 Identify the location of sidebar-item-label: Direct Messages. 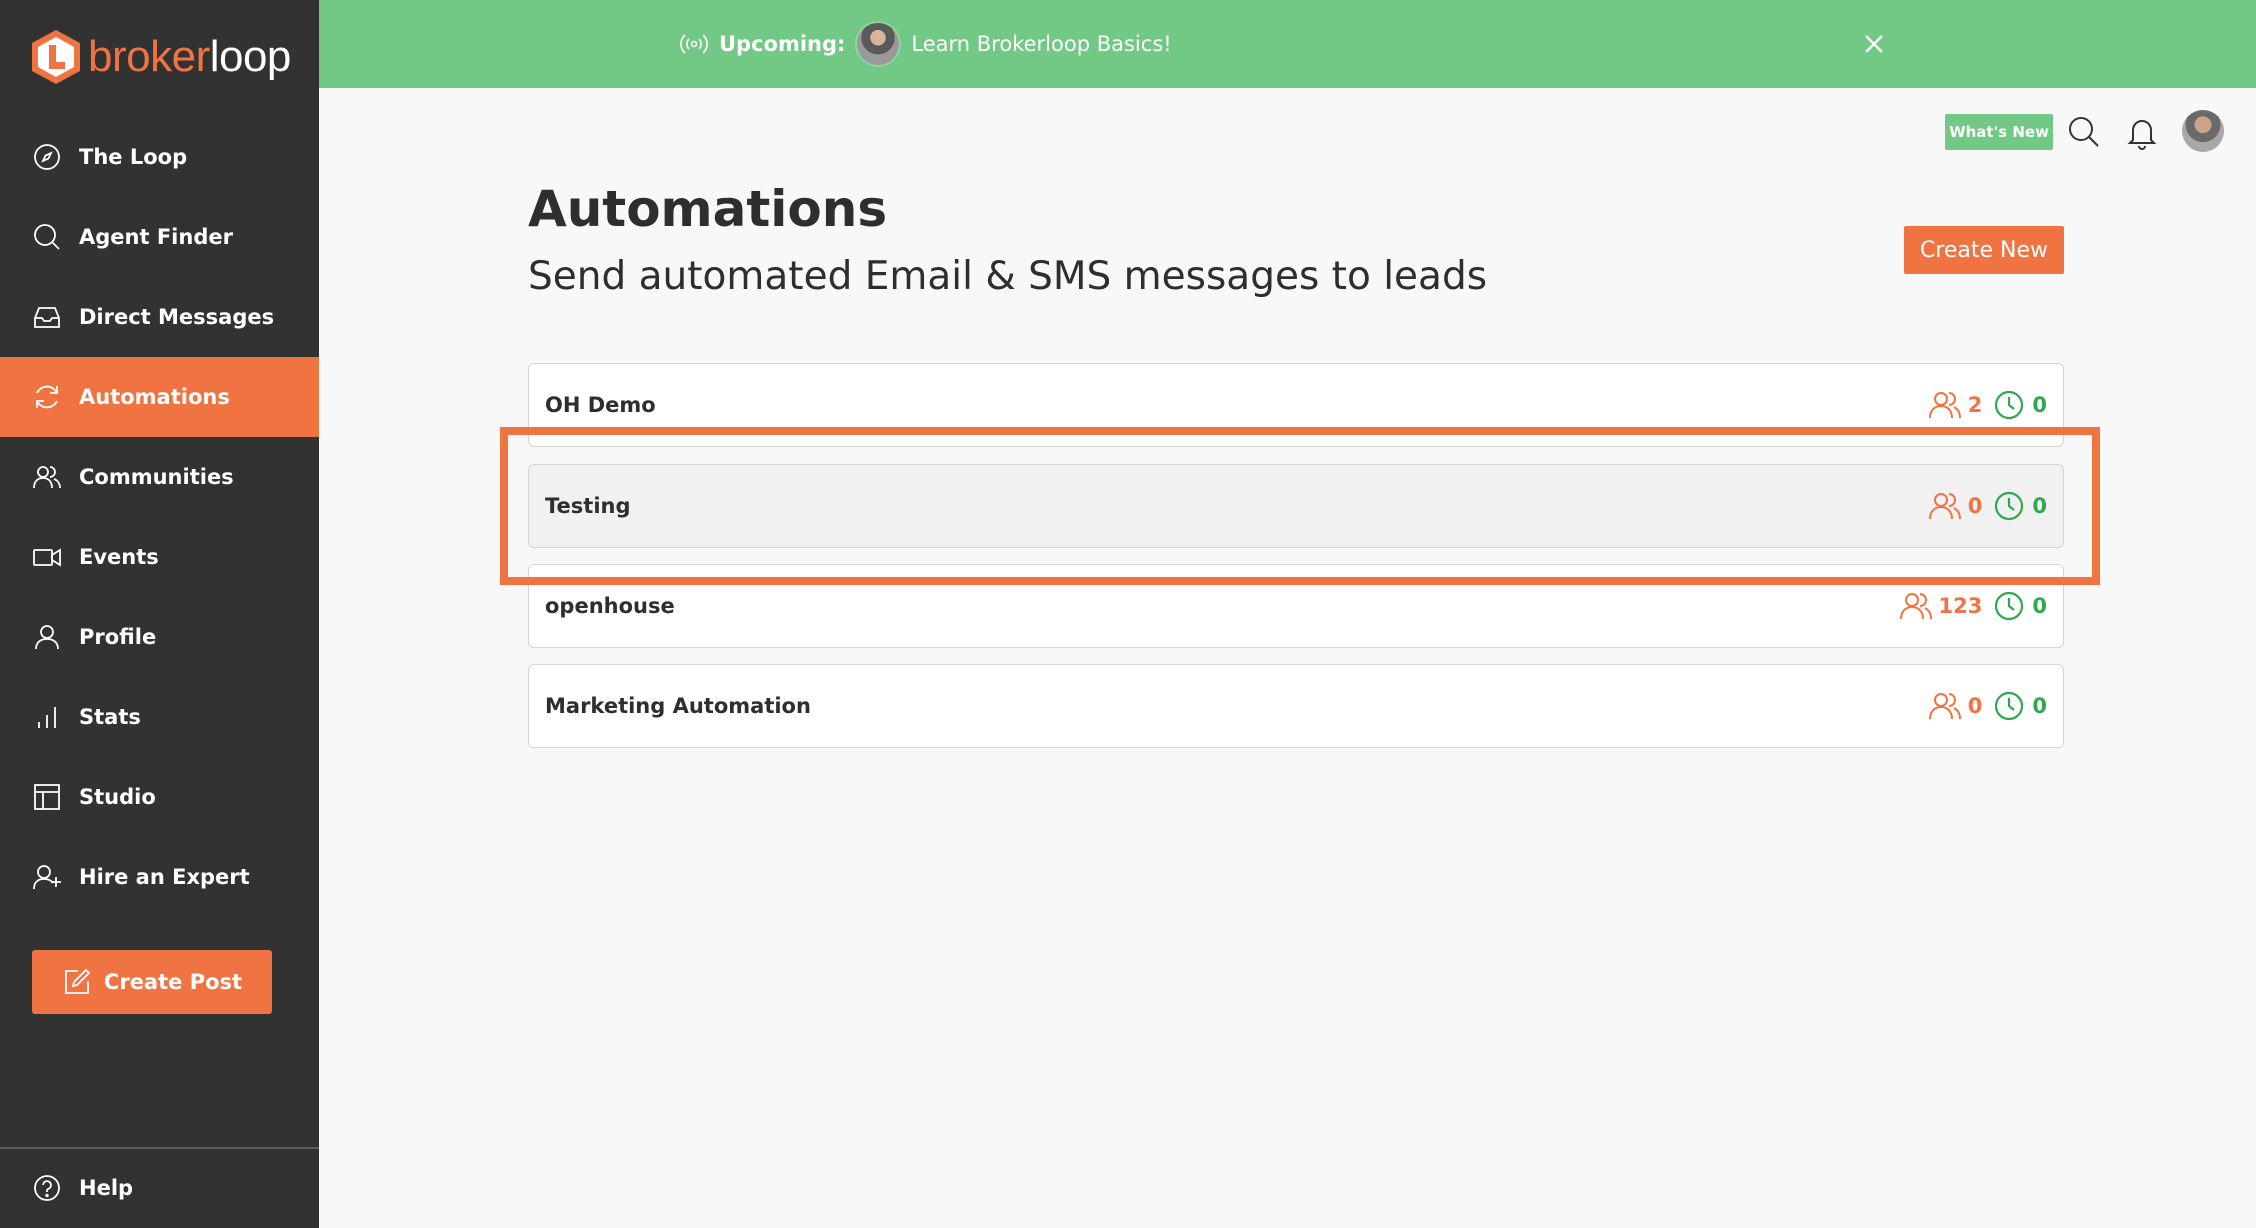
(177, 317).